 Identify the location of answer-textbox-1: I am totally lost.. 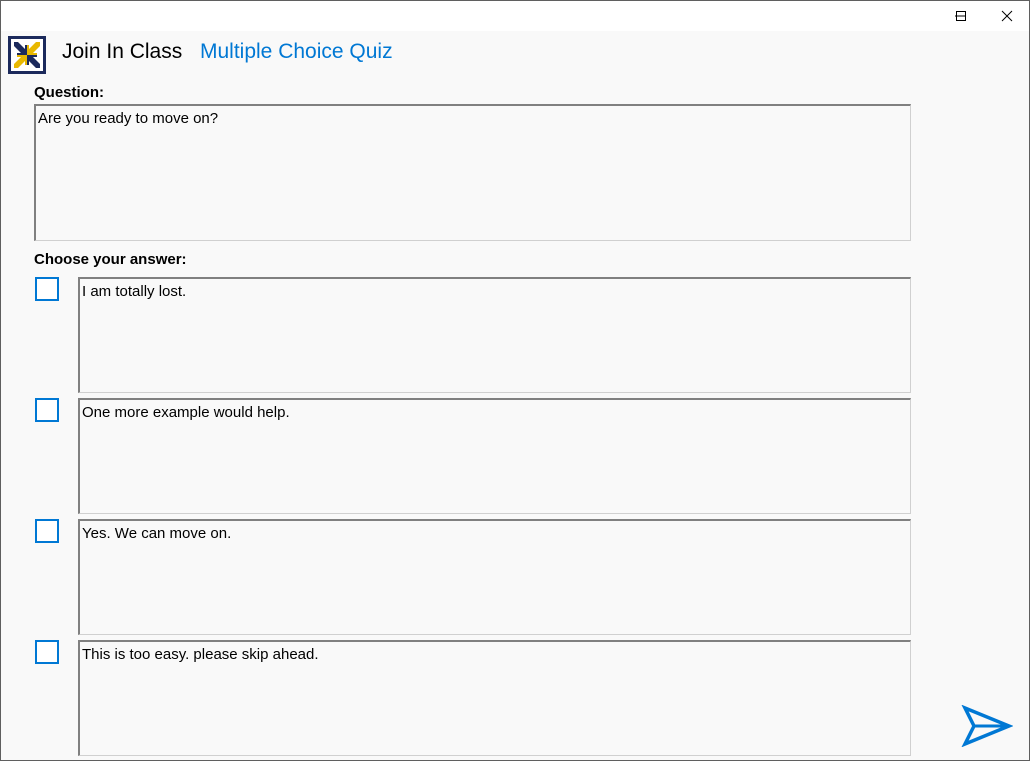
(494, 335).